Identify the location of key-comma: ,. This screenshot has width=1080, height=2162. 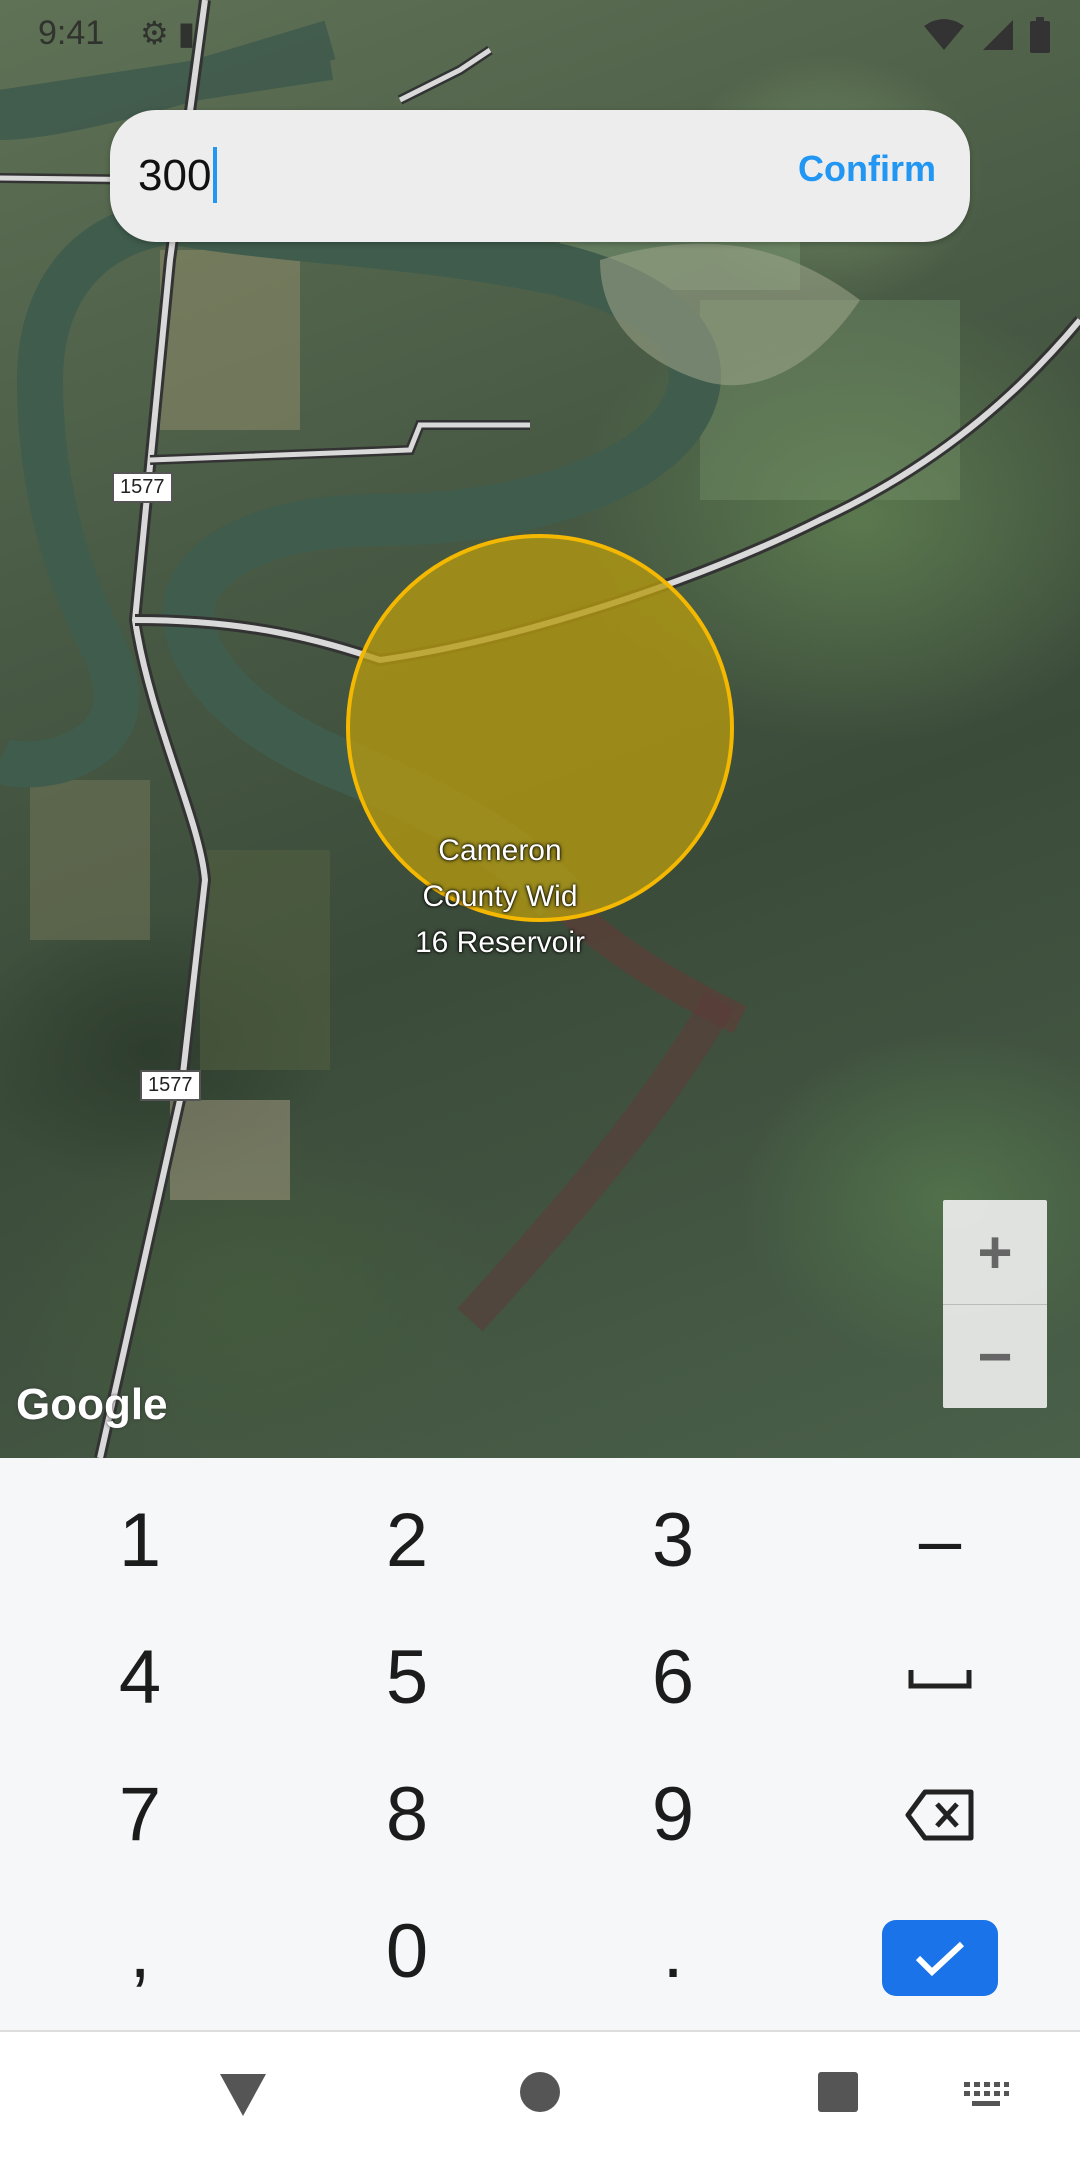
(140, 1951).